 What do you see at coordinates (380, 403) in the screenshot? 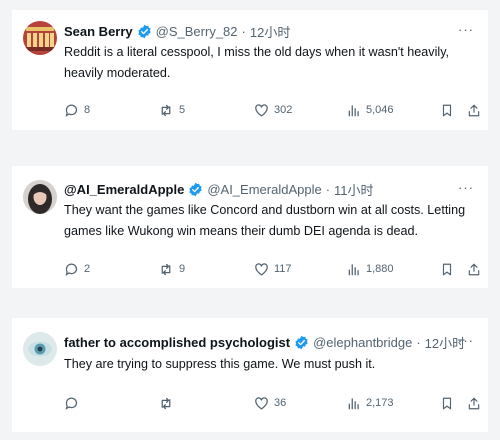
I see `view-count: 2,173` at bounding box center [380, 403].